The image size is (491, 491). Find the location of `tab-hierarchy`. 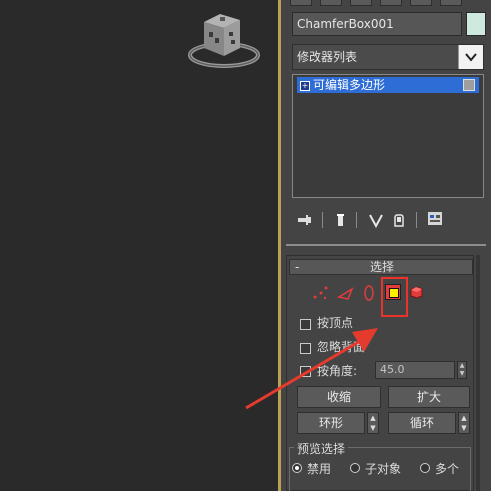

tab-hierarchy is located at coordinates (361, 3).